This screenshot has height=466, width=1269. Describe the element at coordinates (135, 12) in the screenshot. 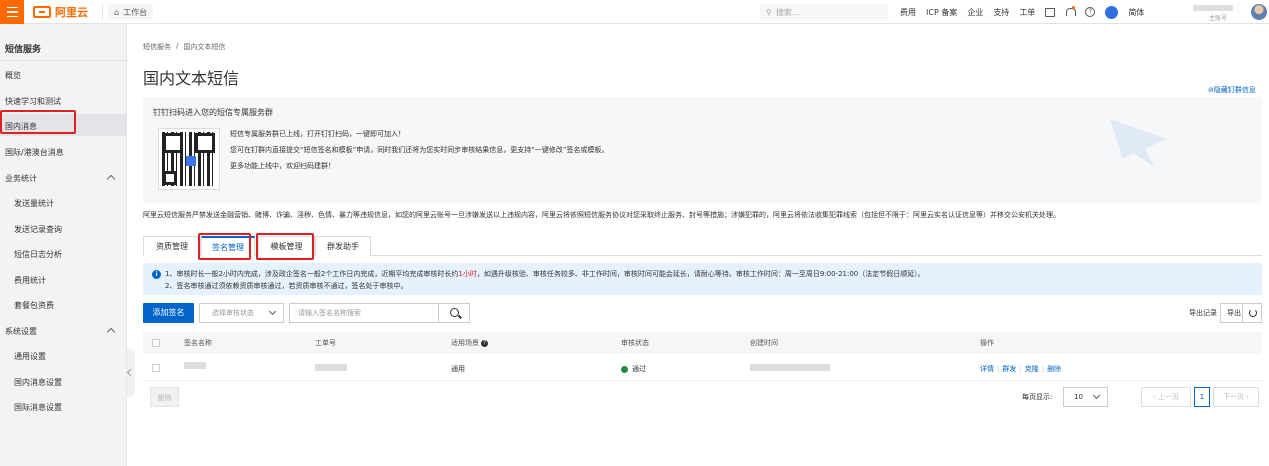

I see `workbench-label: 工作台` at that location.